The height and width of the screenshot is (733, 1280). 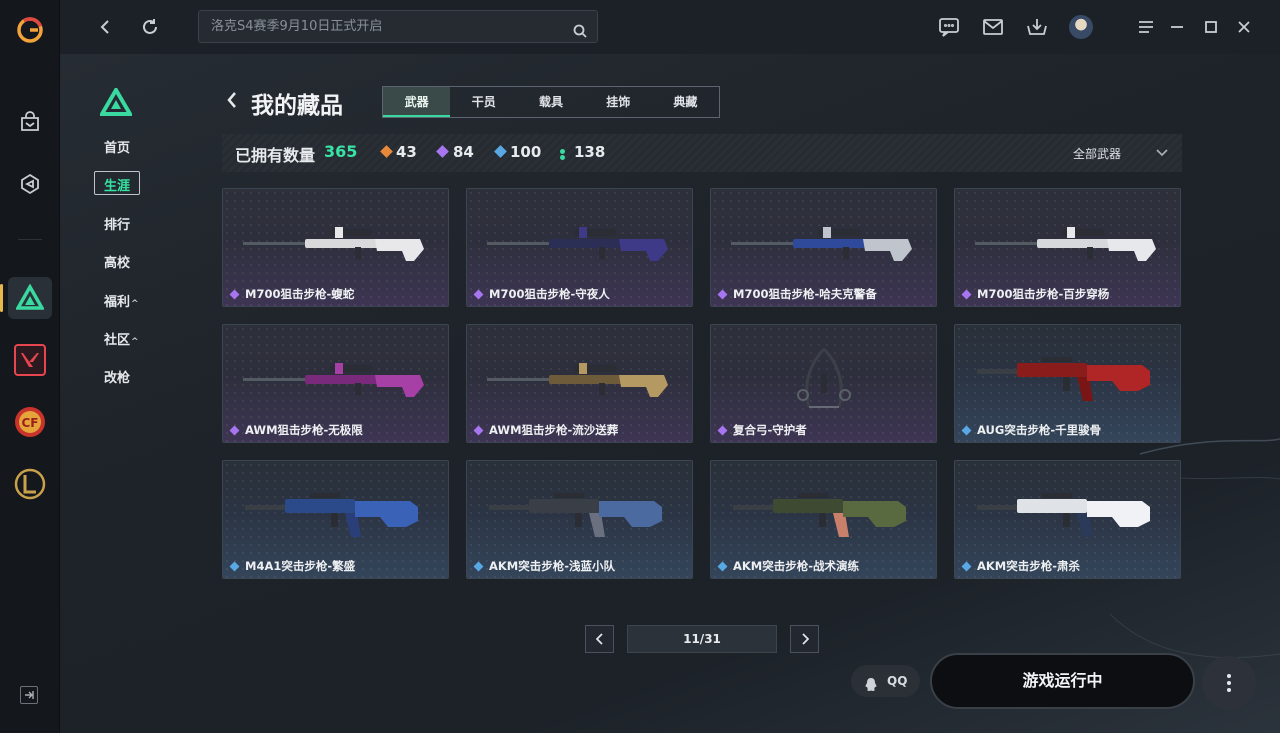 What do you see at coordinates (1, 298) in the screenshot?
I see `rail-active-indicator` at bounding box center [1, 298].